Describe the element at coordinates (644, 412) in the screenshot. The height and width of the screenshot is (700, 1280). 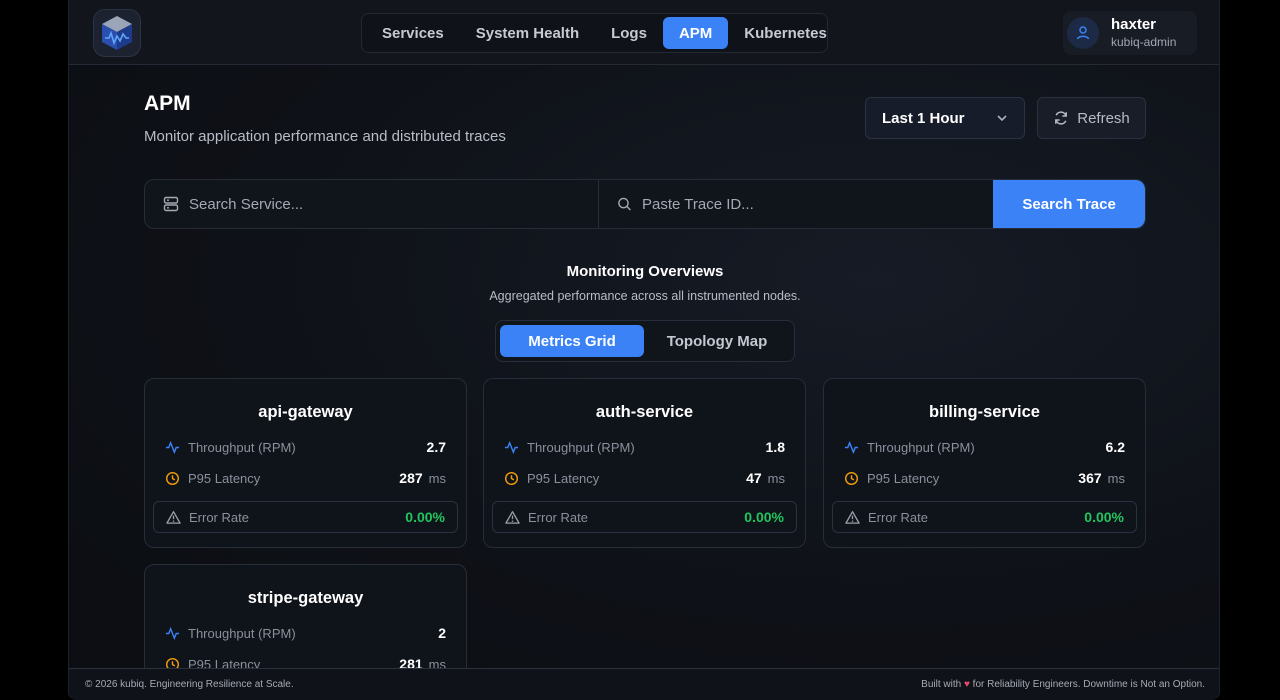
I see `service-name: auth-service` at that location.